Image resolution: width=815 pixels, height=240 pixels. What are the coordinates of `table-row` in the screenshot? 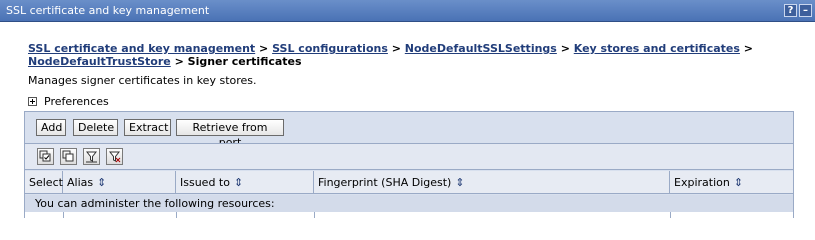 It's located at (409, 215).